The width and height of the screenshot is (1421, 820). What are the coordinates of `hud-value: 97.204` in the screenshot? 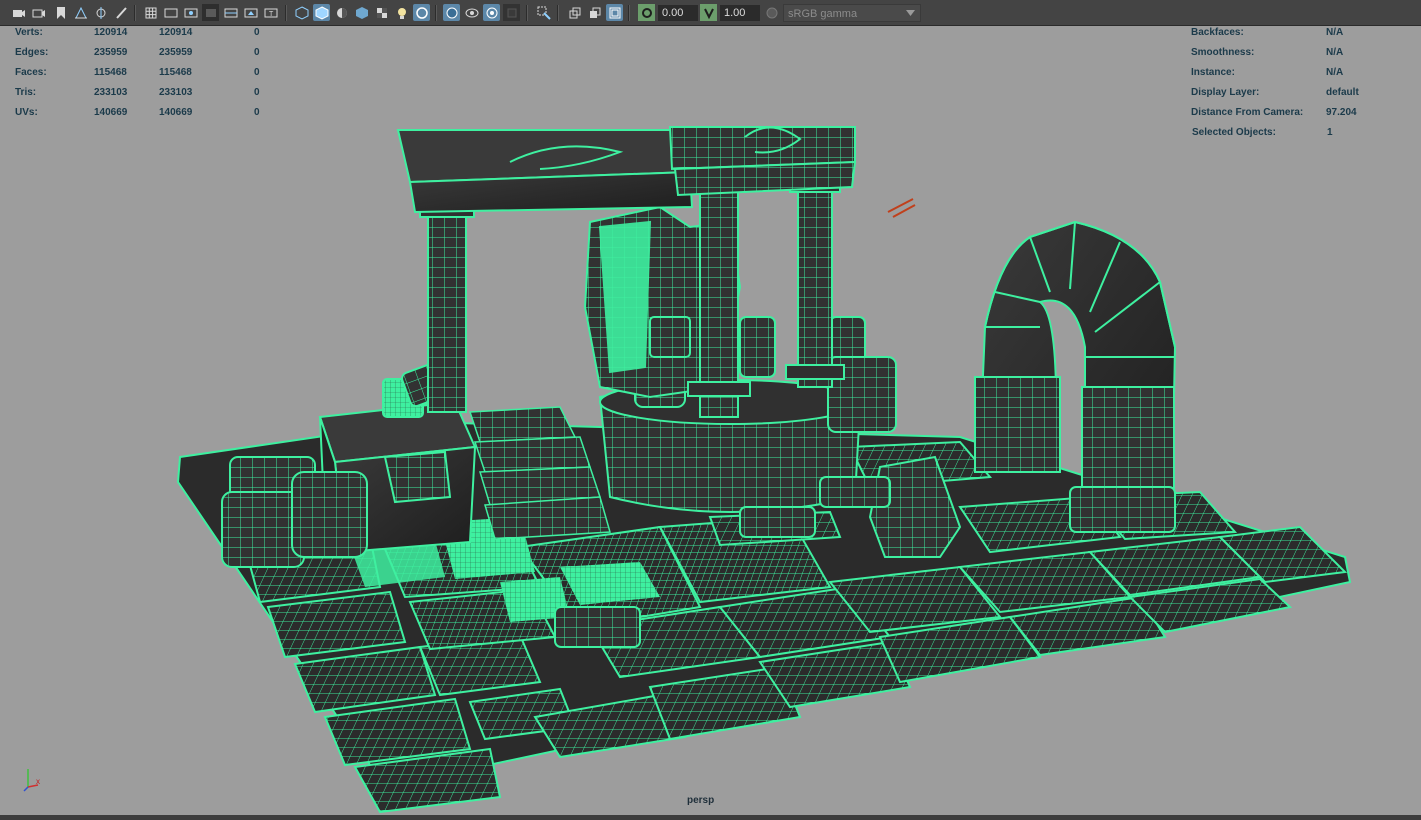 It's located at (1341, 112).